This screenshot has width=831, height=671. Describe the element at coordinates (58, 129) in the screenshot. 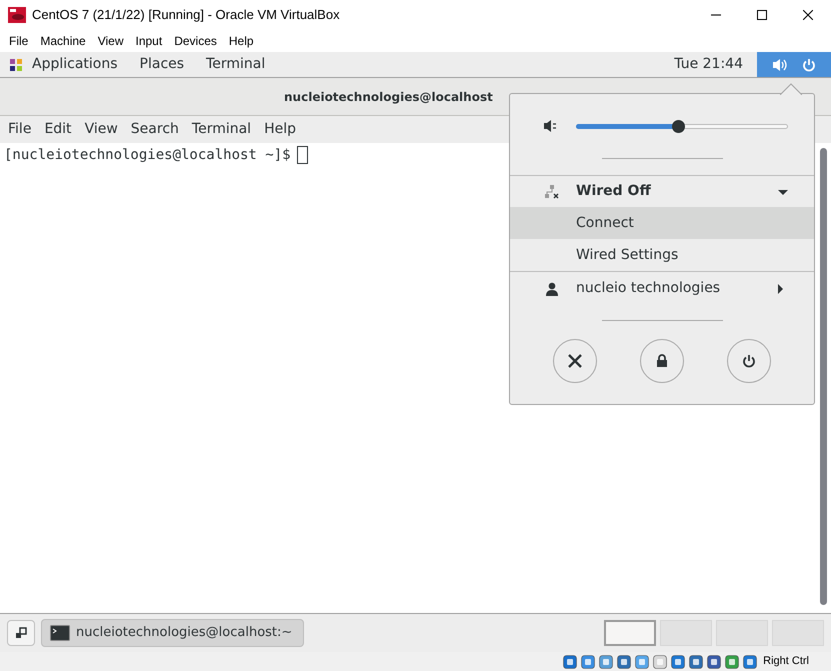

I see `menu-item: Edit` at that location.